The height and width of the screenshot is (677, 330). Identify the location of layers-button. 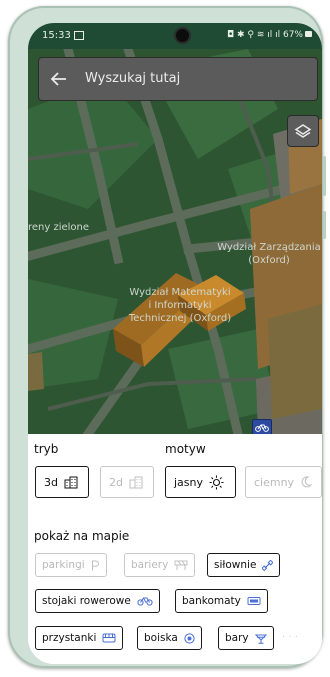
(303, 131).